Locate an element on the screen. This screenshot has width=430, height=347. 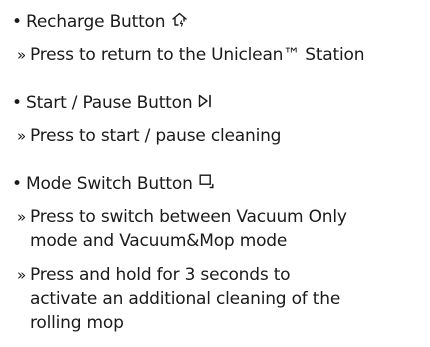
start-pause-icon is located at coordinates (205, 103).